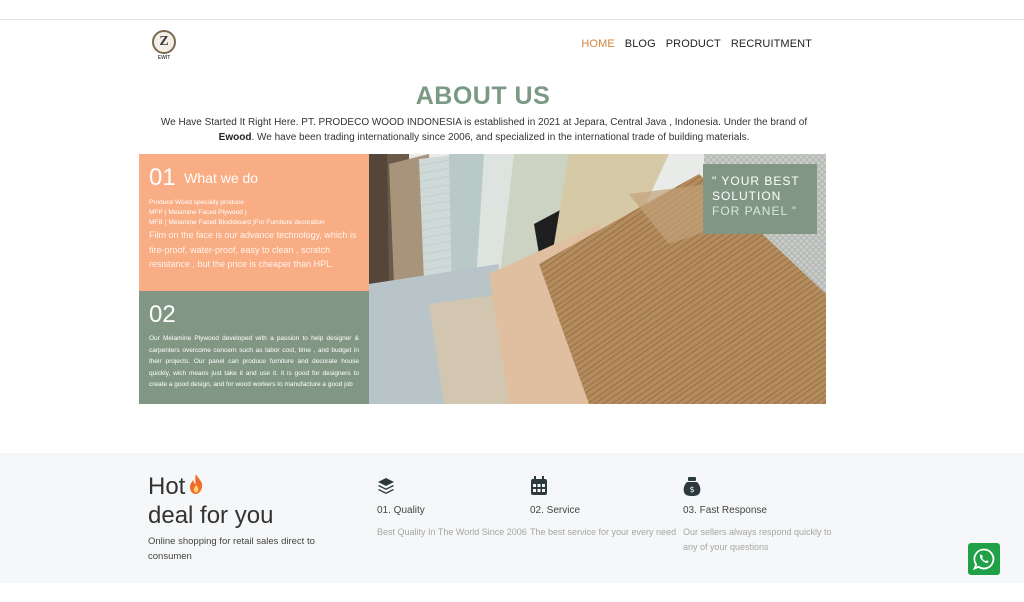 The image size is (1024, 602). Describe the element at coordinates (210, 501) in the screenshot. I see `hot-deal-heading: Hot deal for you` at that location.